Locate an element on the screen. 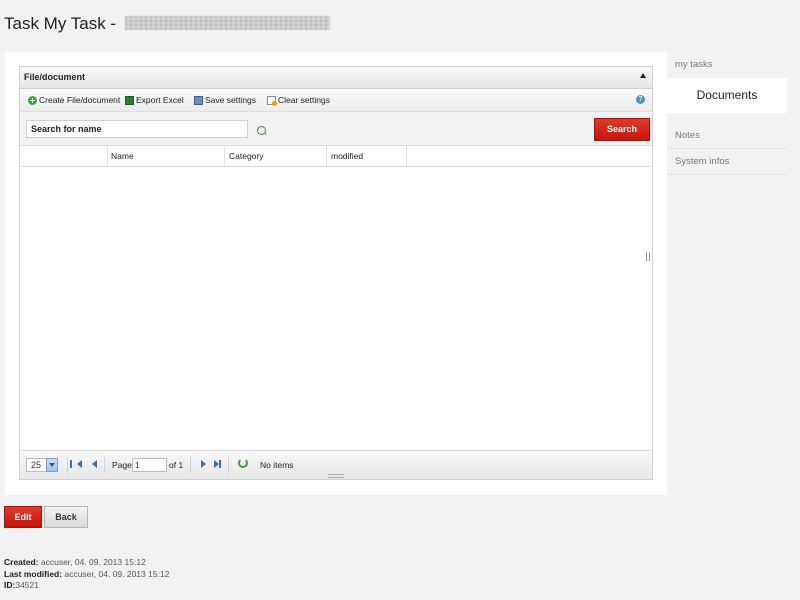 Image resolution: width=800 pixels, height=600 pixels. created-line: Created: accuser, 04. 09. 2013 15:12 is located at coordinates (86, 563).